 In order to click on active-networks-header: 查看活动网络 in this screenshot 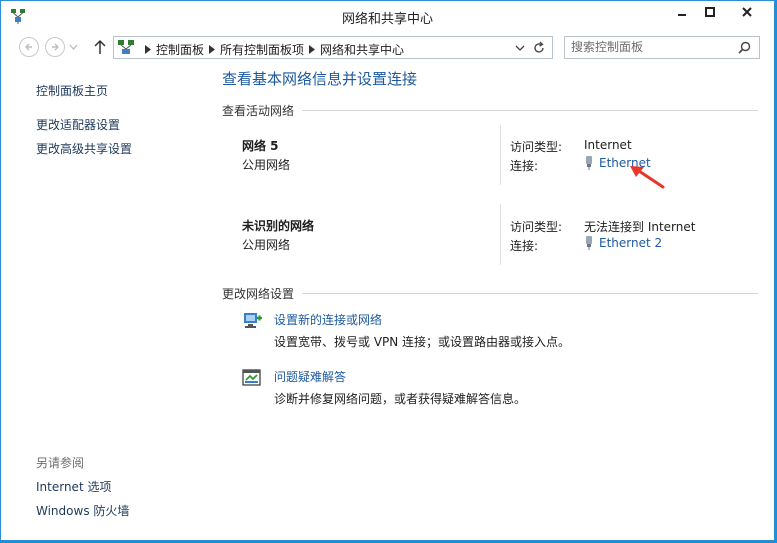, I will do `click(258, 111)`.